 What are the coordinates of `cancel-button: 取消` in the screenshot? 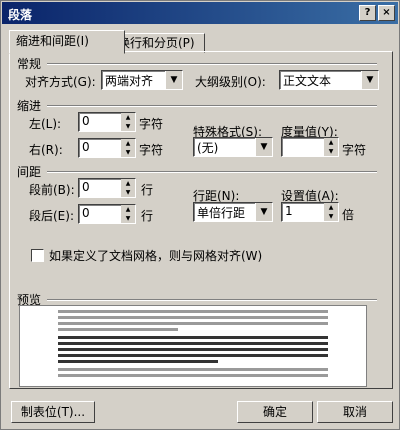 It's located at (355, 412).